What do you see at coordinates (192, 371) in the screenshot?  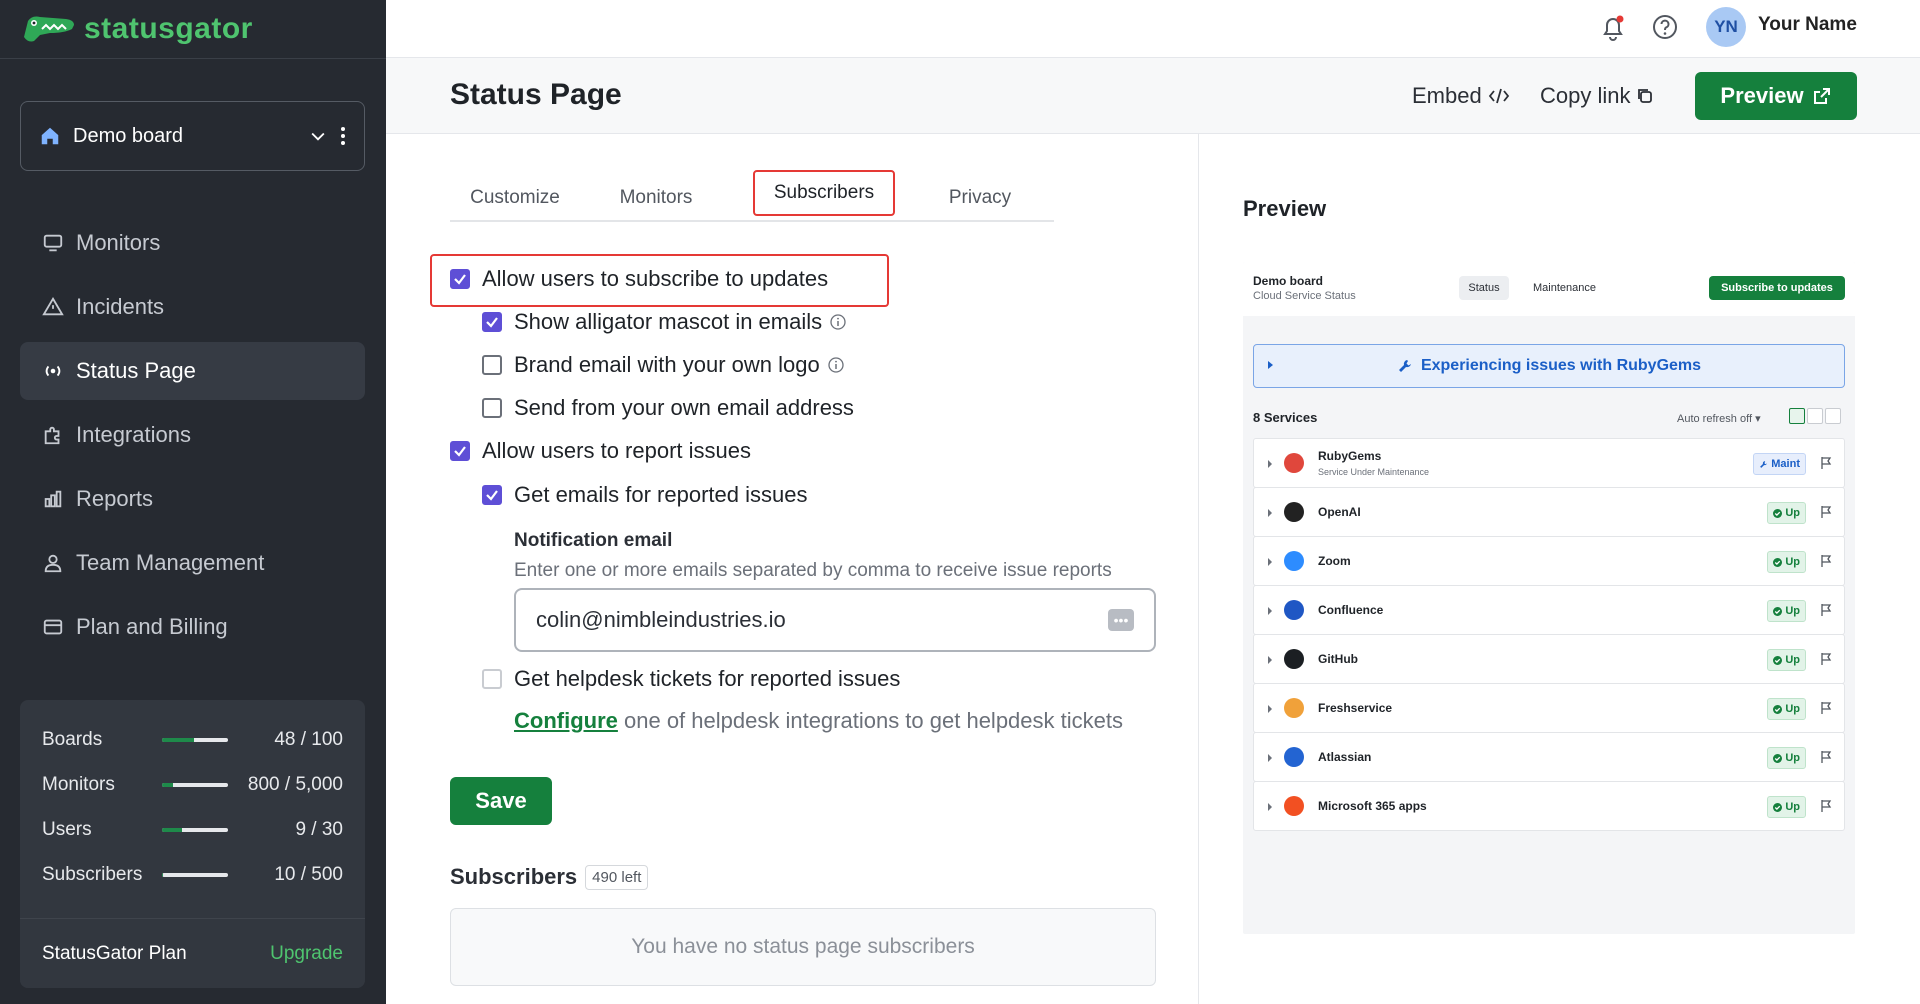 I see `sidebar-item-status-page: Status Page` at bounding box center [192, 371].